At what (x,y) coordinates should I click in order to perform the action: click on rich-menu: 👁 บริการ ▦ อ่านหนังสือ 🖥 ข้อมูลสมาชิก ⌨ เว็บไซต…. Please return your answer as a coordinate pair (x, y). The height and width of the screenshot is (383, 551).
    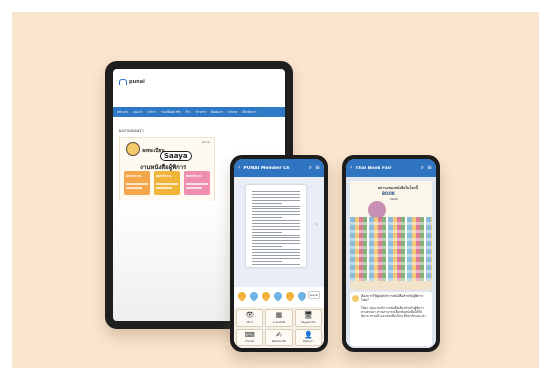
    Looking at the image, I should click on (279, 327).